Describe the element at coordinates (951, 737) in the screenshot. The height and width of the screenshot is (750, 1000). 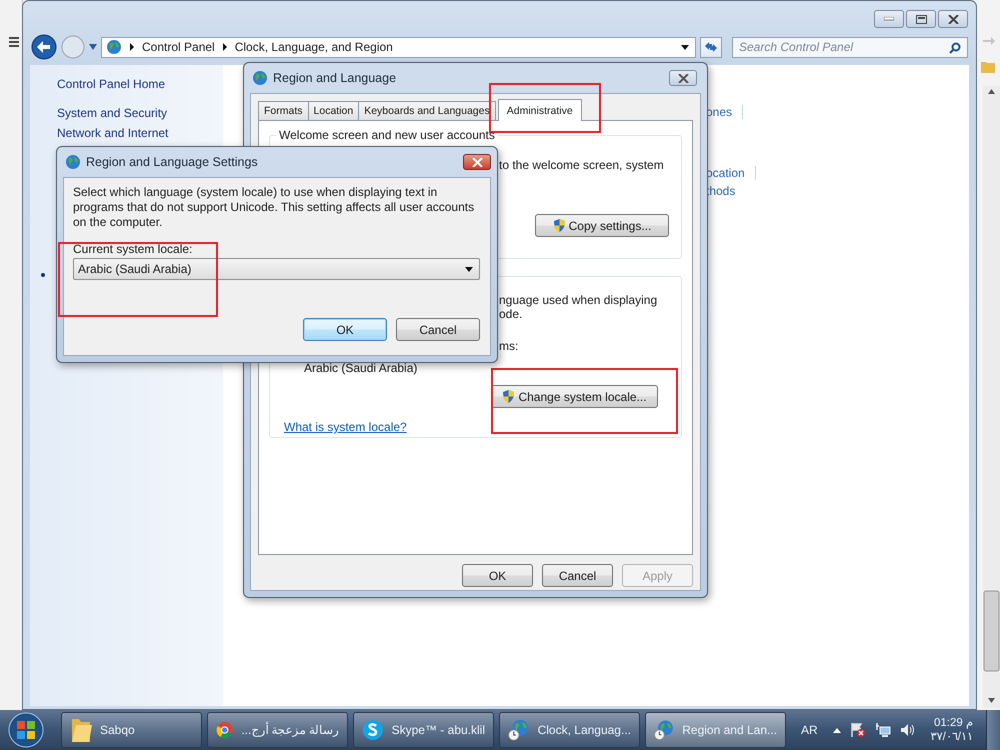
I see `clock-date: ٣٧/٠٦/١١` at that location.